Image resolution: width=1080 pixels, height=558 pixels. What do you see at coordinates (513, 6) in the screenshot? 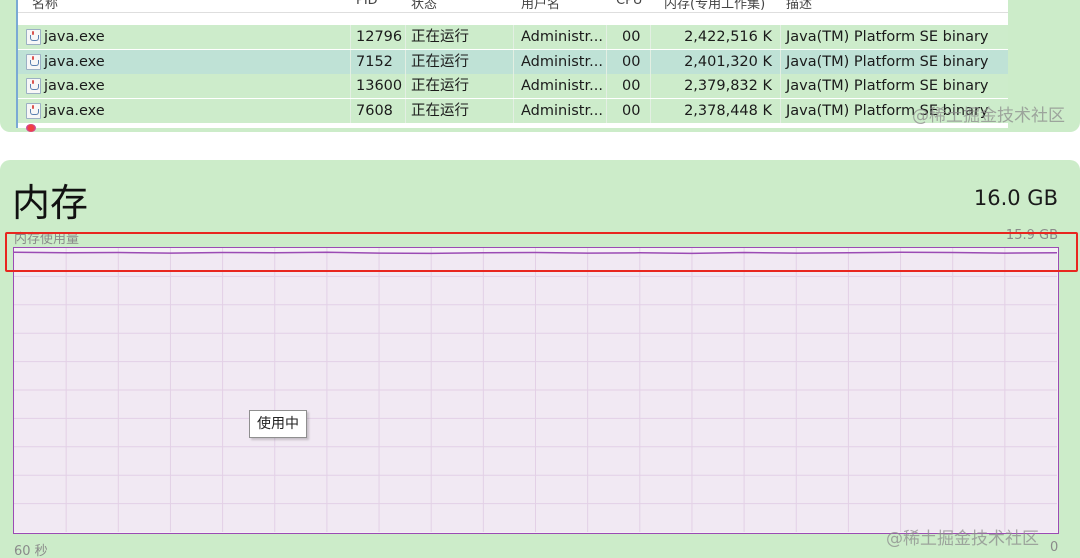
I see `process-table-header: 名称 PID 状态 用户名 CPU 内存(专用工作集) 描述` at bounding box center [513, 6].